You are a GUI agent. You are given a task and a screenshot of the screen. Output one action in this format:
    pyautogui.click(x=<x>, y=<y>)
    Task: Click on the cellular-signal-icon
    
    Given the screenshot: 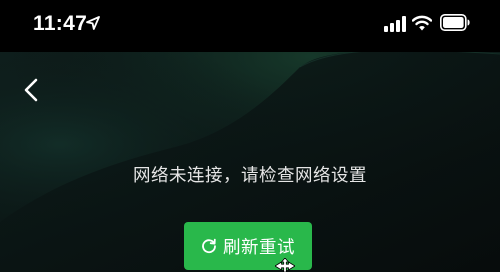 What is the action you would take?
    pyautogui.click(x=395, y=24)
    